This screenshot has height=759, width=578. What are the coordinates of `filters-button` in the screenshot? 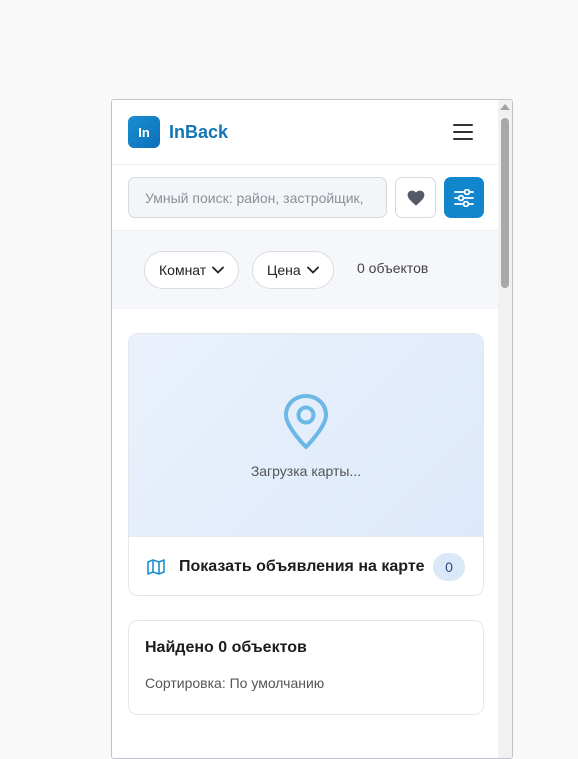 It's located at (464, 197).